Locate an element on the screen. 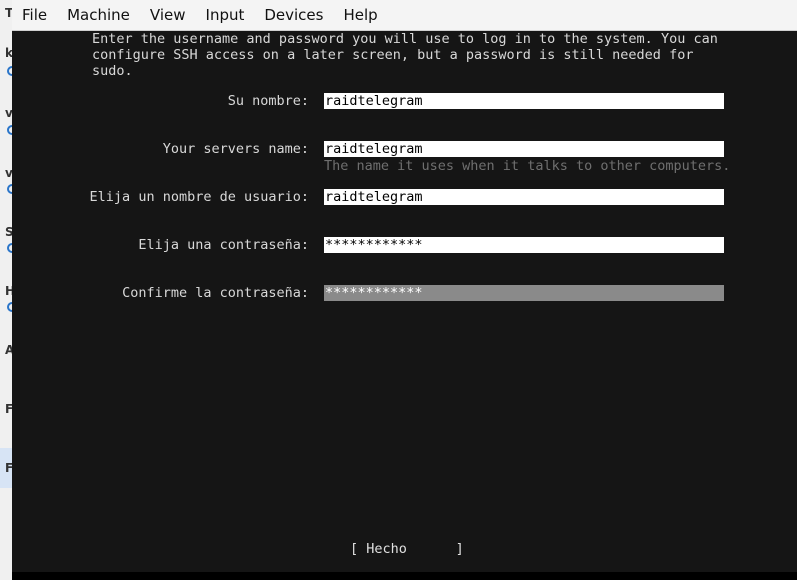  servername-label: Your servers name: is located at coordinates (235, 149).